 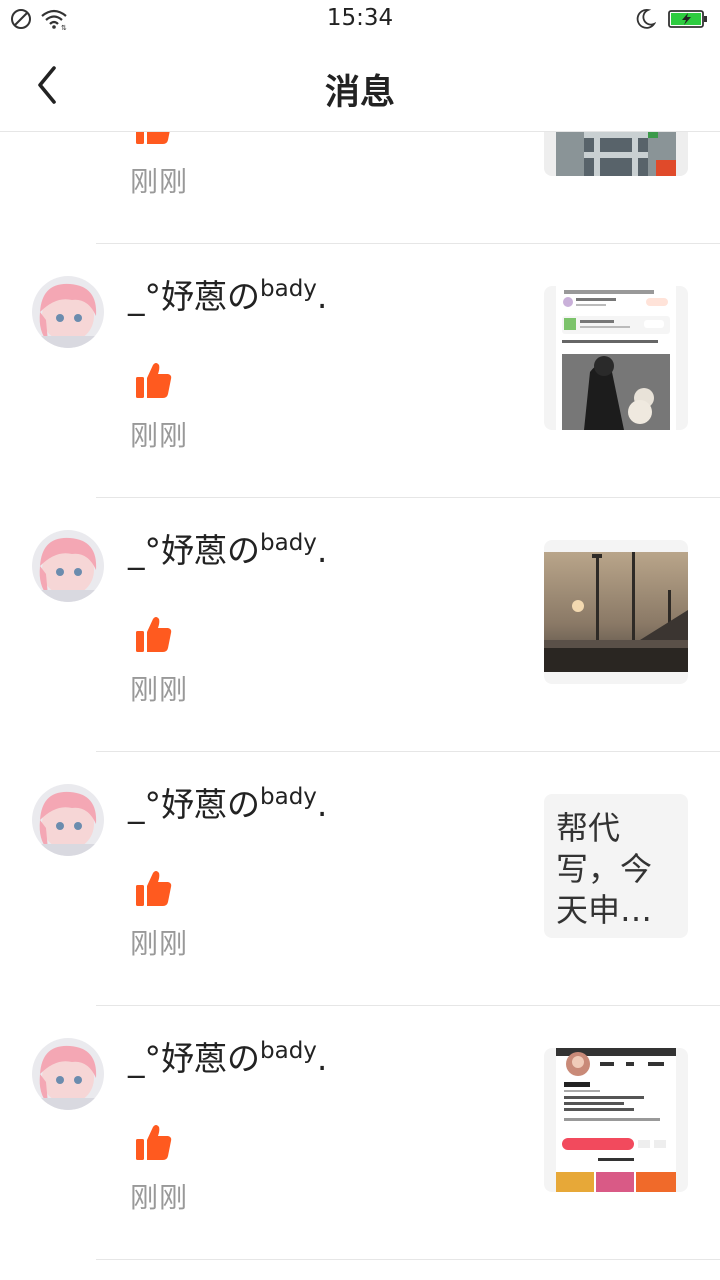 I want to click on sunset-photo-image, so click(x=616, y=612).